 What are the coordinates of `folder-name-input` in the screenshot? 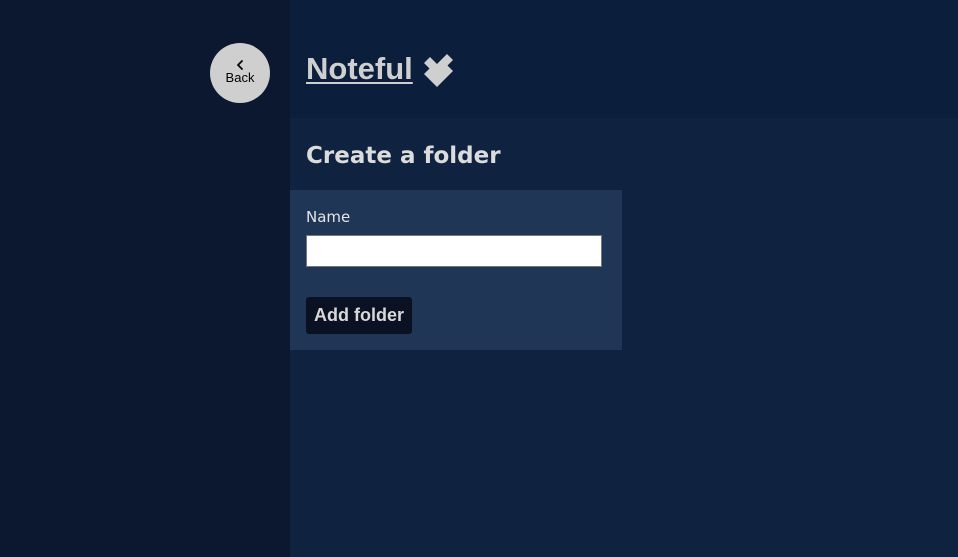 It's located at (454, 251).